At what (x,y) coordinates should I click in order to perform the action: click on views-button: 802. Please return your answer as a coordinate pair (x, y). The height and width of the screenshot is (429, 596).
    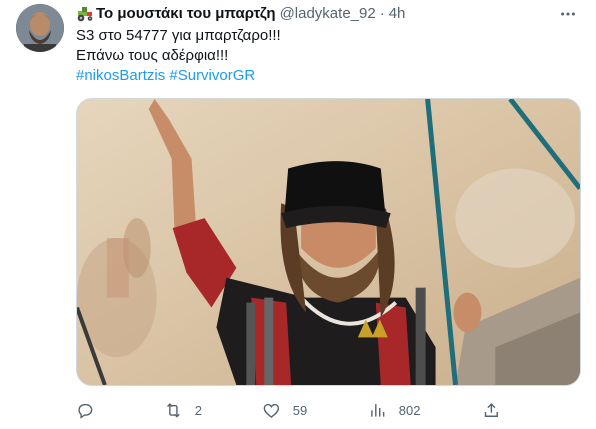
    Looking at the image, I should click on (394, 410).